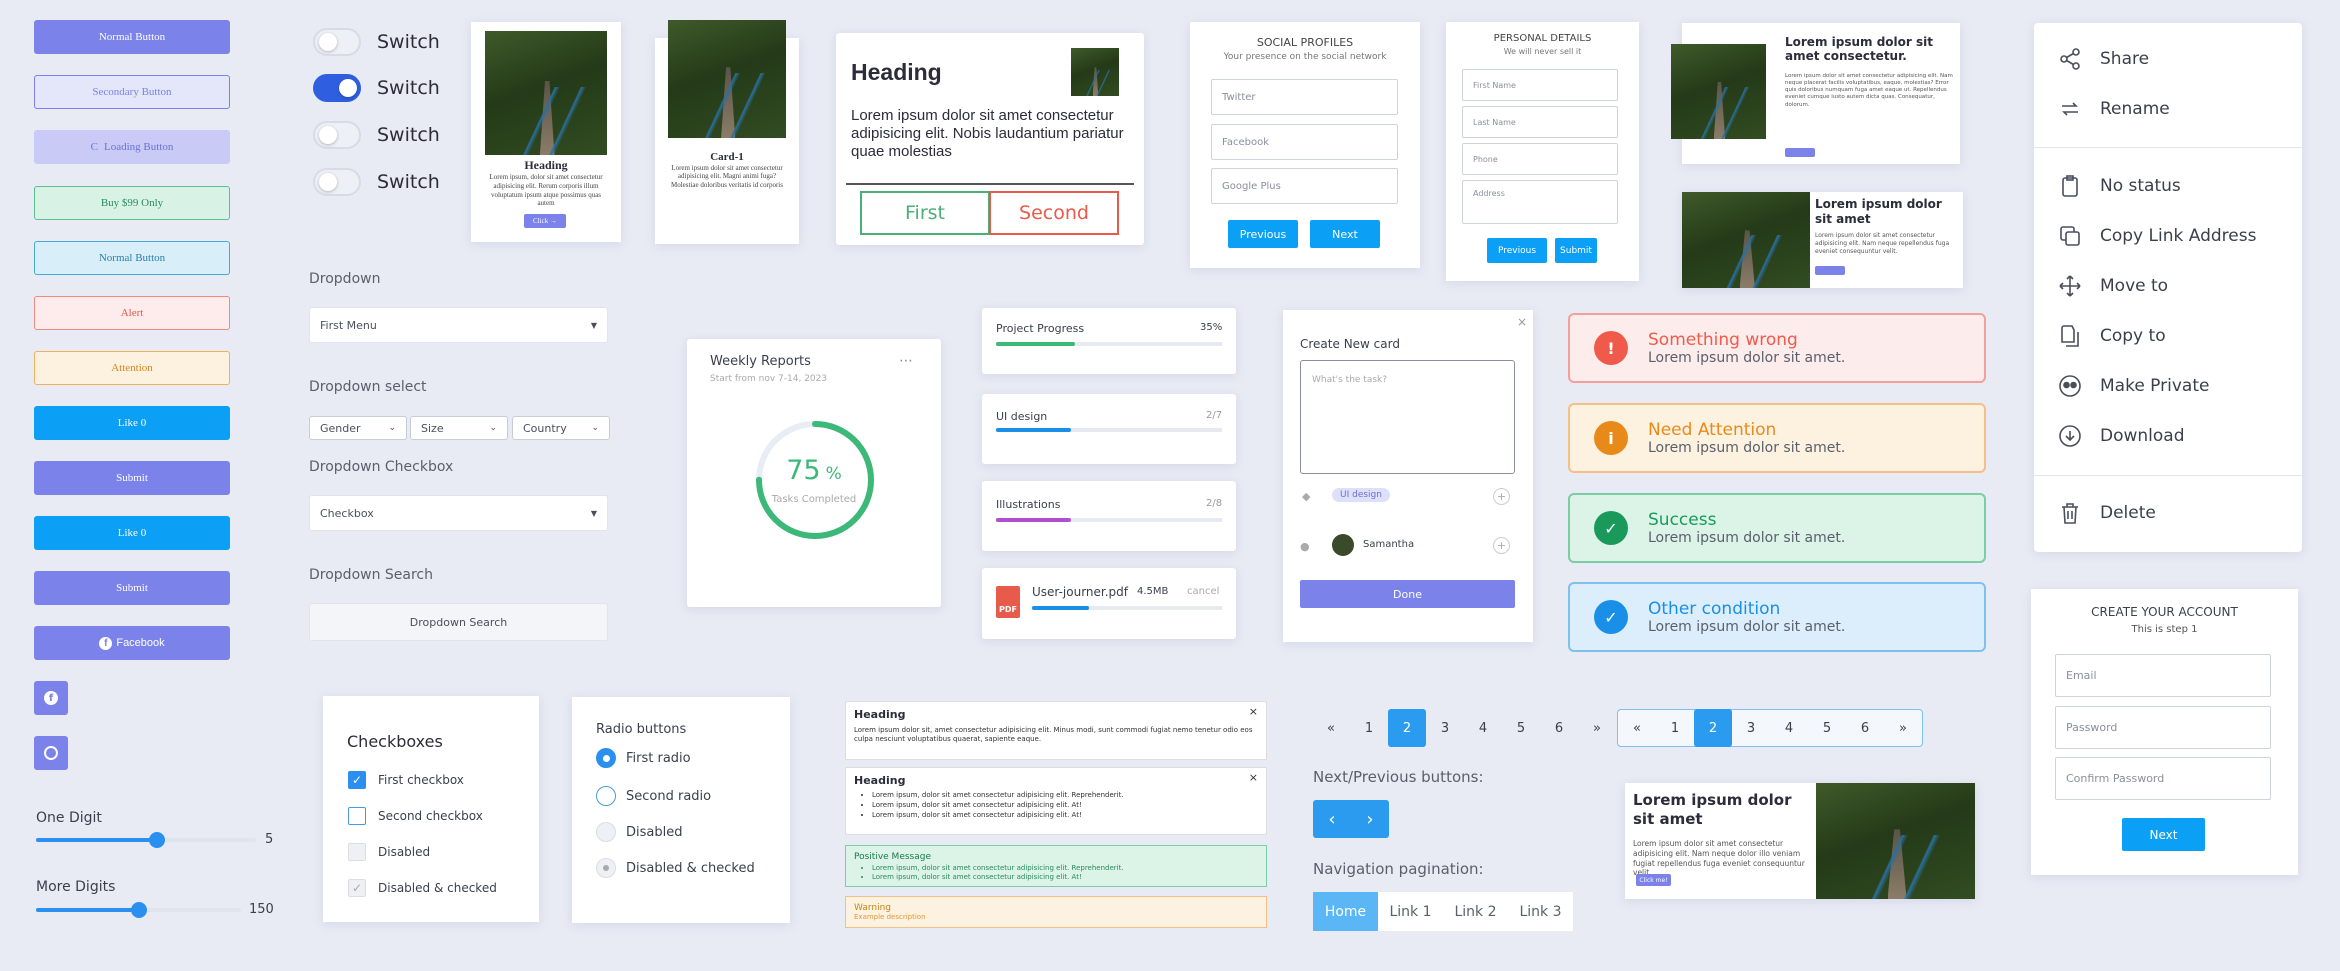 The width and height of the screenshot is (2340, 971). I want to click on normal-button: Normal Button, so click(132, 37).